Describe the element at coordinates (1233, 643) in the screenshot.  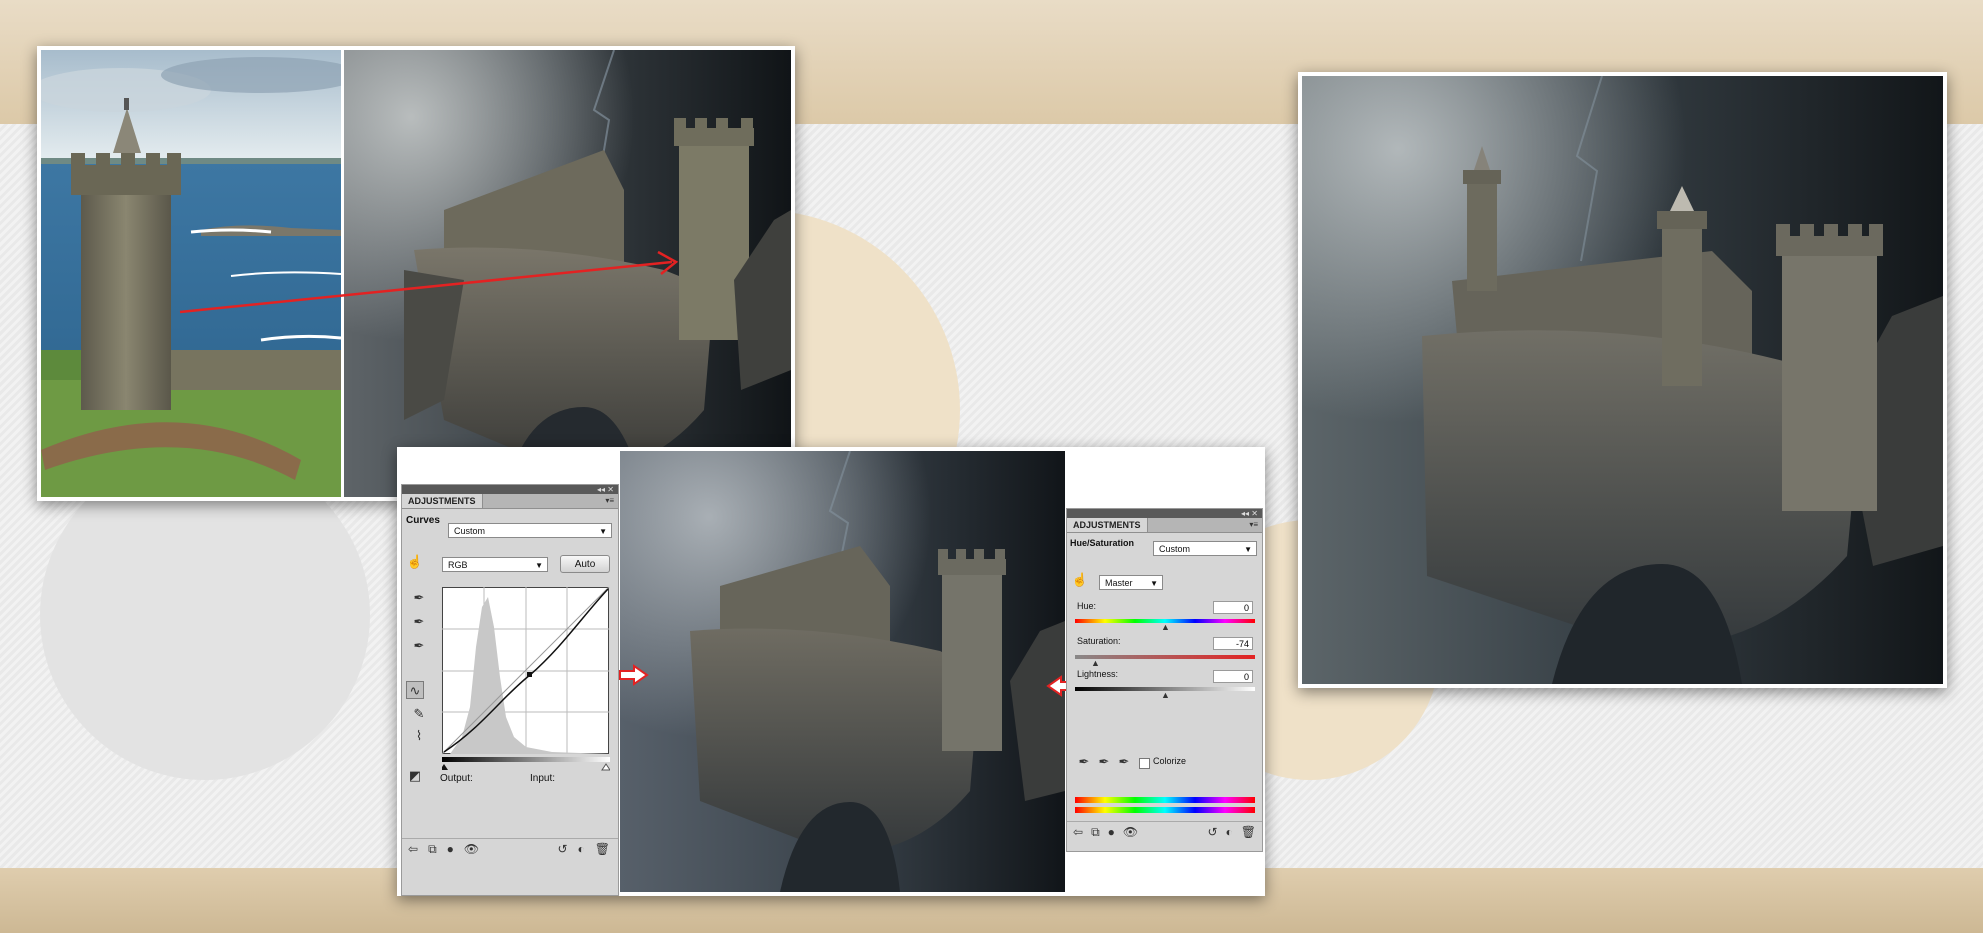
I see `saturation-value-field: -74` at that location.